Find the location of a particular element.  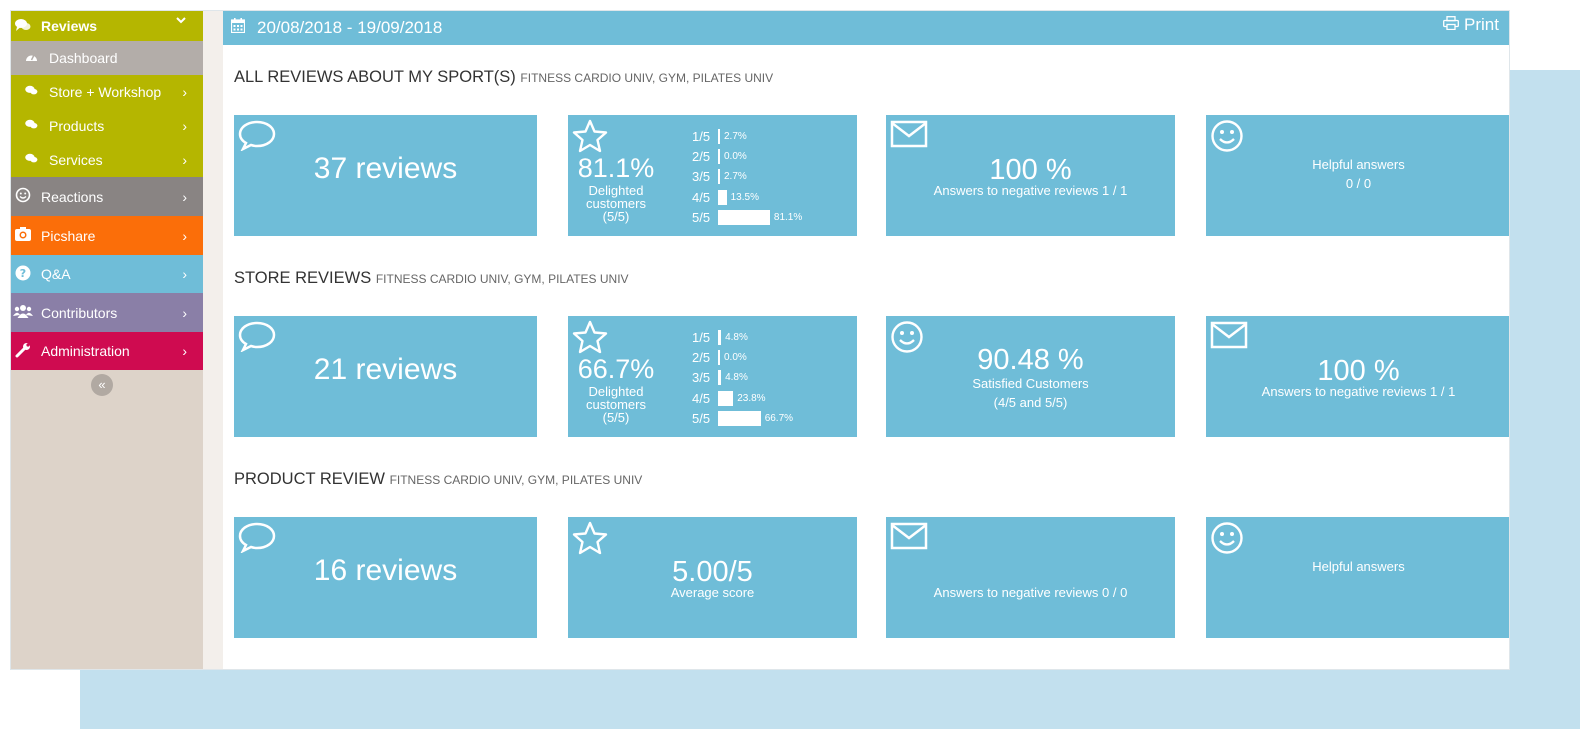

delighted-percent: 66.7% is located at coordinates (616, 369).